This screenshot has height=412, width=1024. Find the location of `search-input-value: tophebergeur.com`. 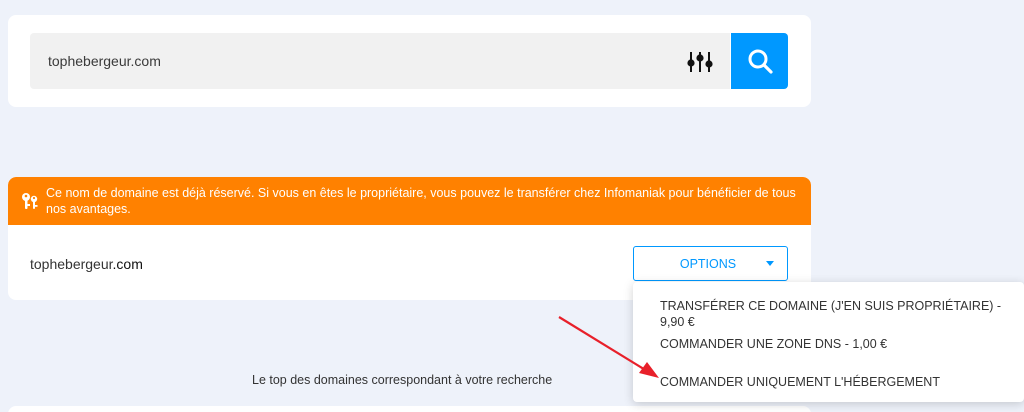

search-input-value: tophebergeur.com is located at coordinates (104, 61).